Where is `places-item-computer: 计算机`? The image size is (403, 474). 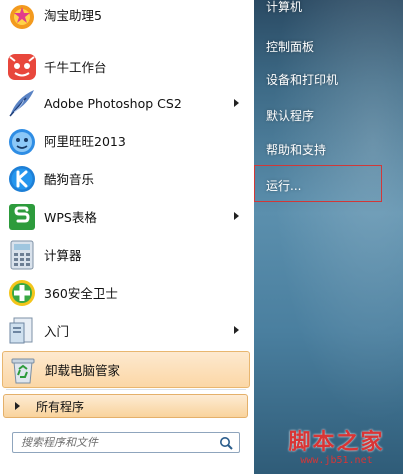 places-item-computer: 计算机 is located at coordinates (284, 7).